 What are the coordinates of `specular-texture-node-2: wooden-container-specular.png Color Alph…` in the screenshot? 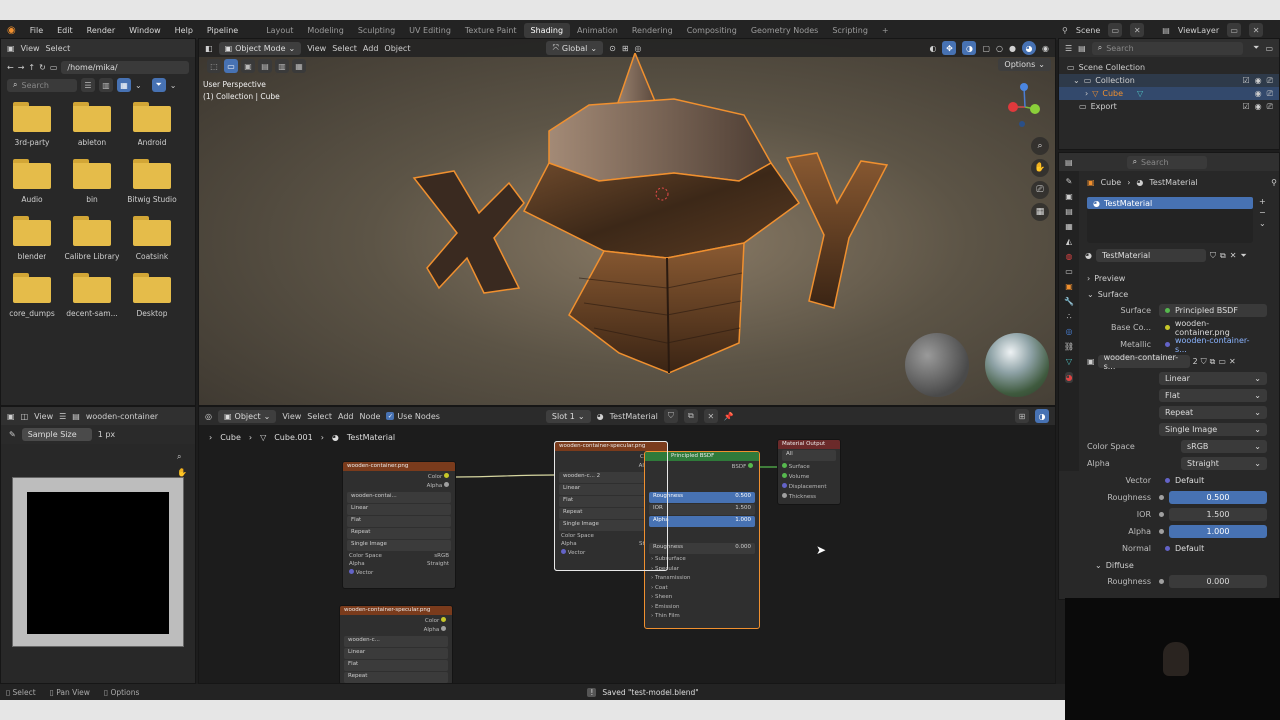 It's located at (396, 644).